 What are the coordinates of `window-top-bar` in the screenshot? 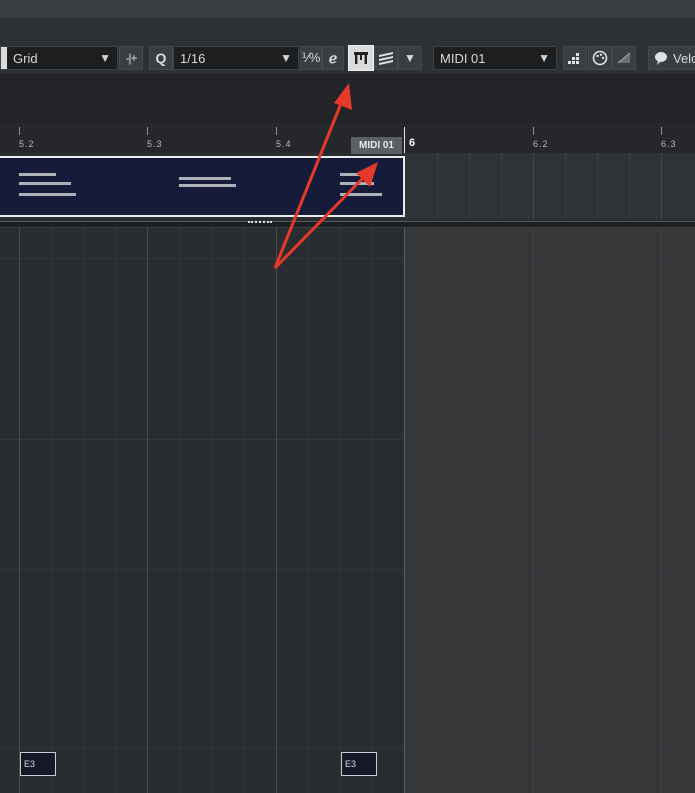 It's located at (347, 20).